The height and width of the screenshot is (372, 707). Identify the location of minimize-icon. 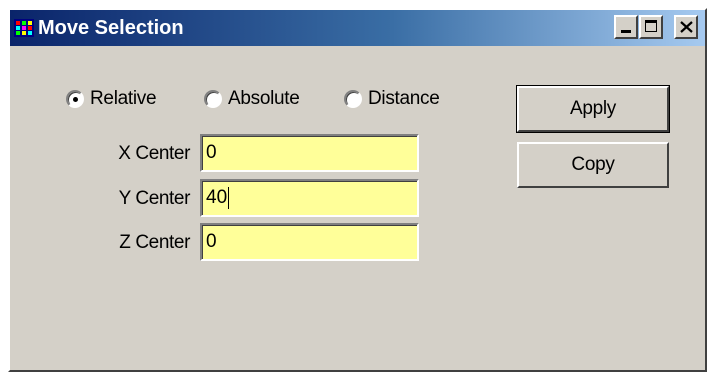
(626, 31).